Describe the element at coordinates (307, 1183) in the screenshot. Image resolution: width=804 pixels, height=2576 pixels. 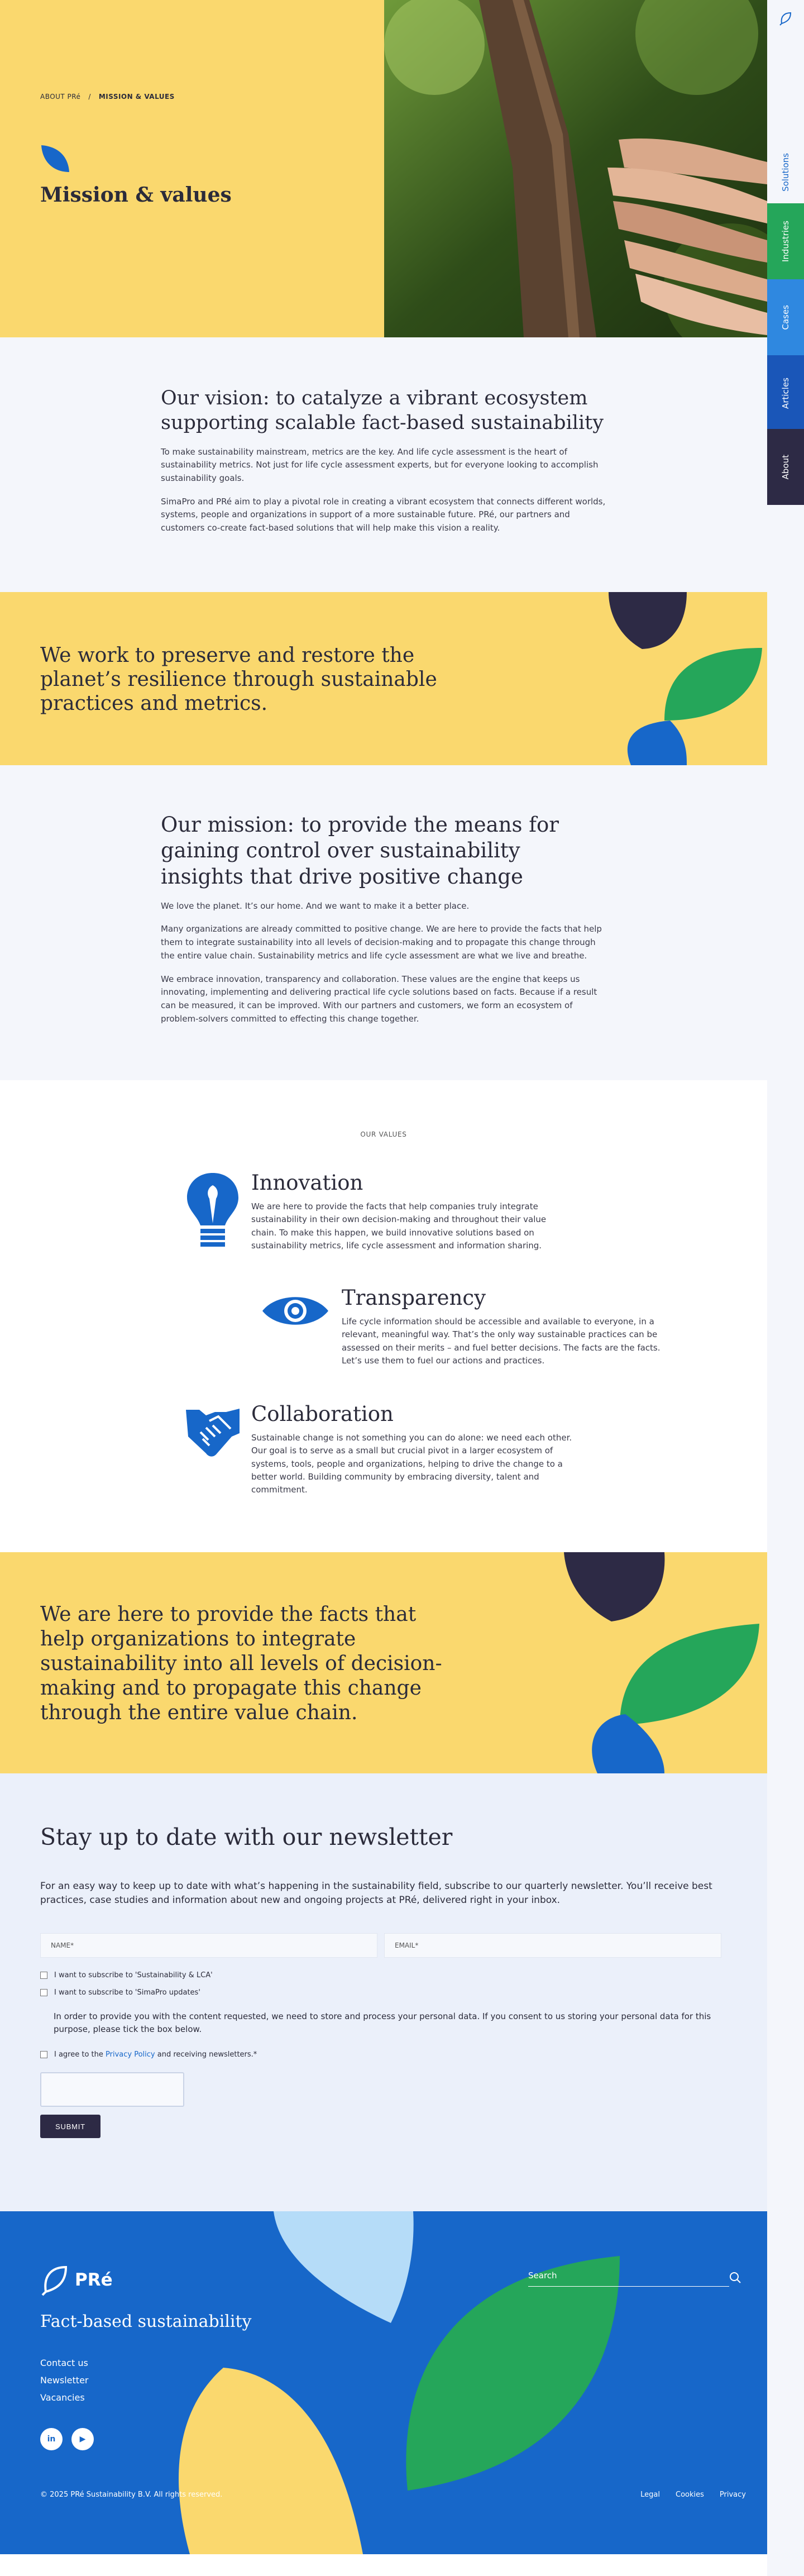
I see `value-title: Innovation` at that location.